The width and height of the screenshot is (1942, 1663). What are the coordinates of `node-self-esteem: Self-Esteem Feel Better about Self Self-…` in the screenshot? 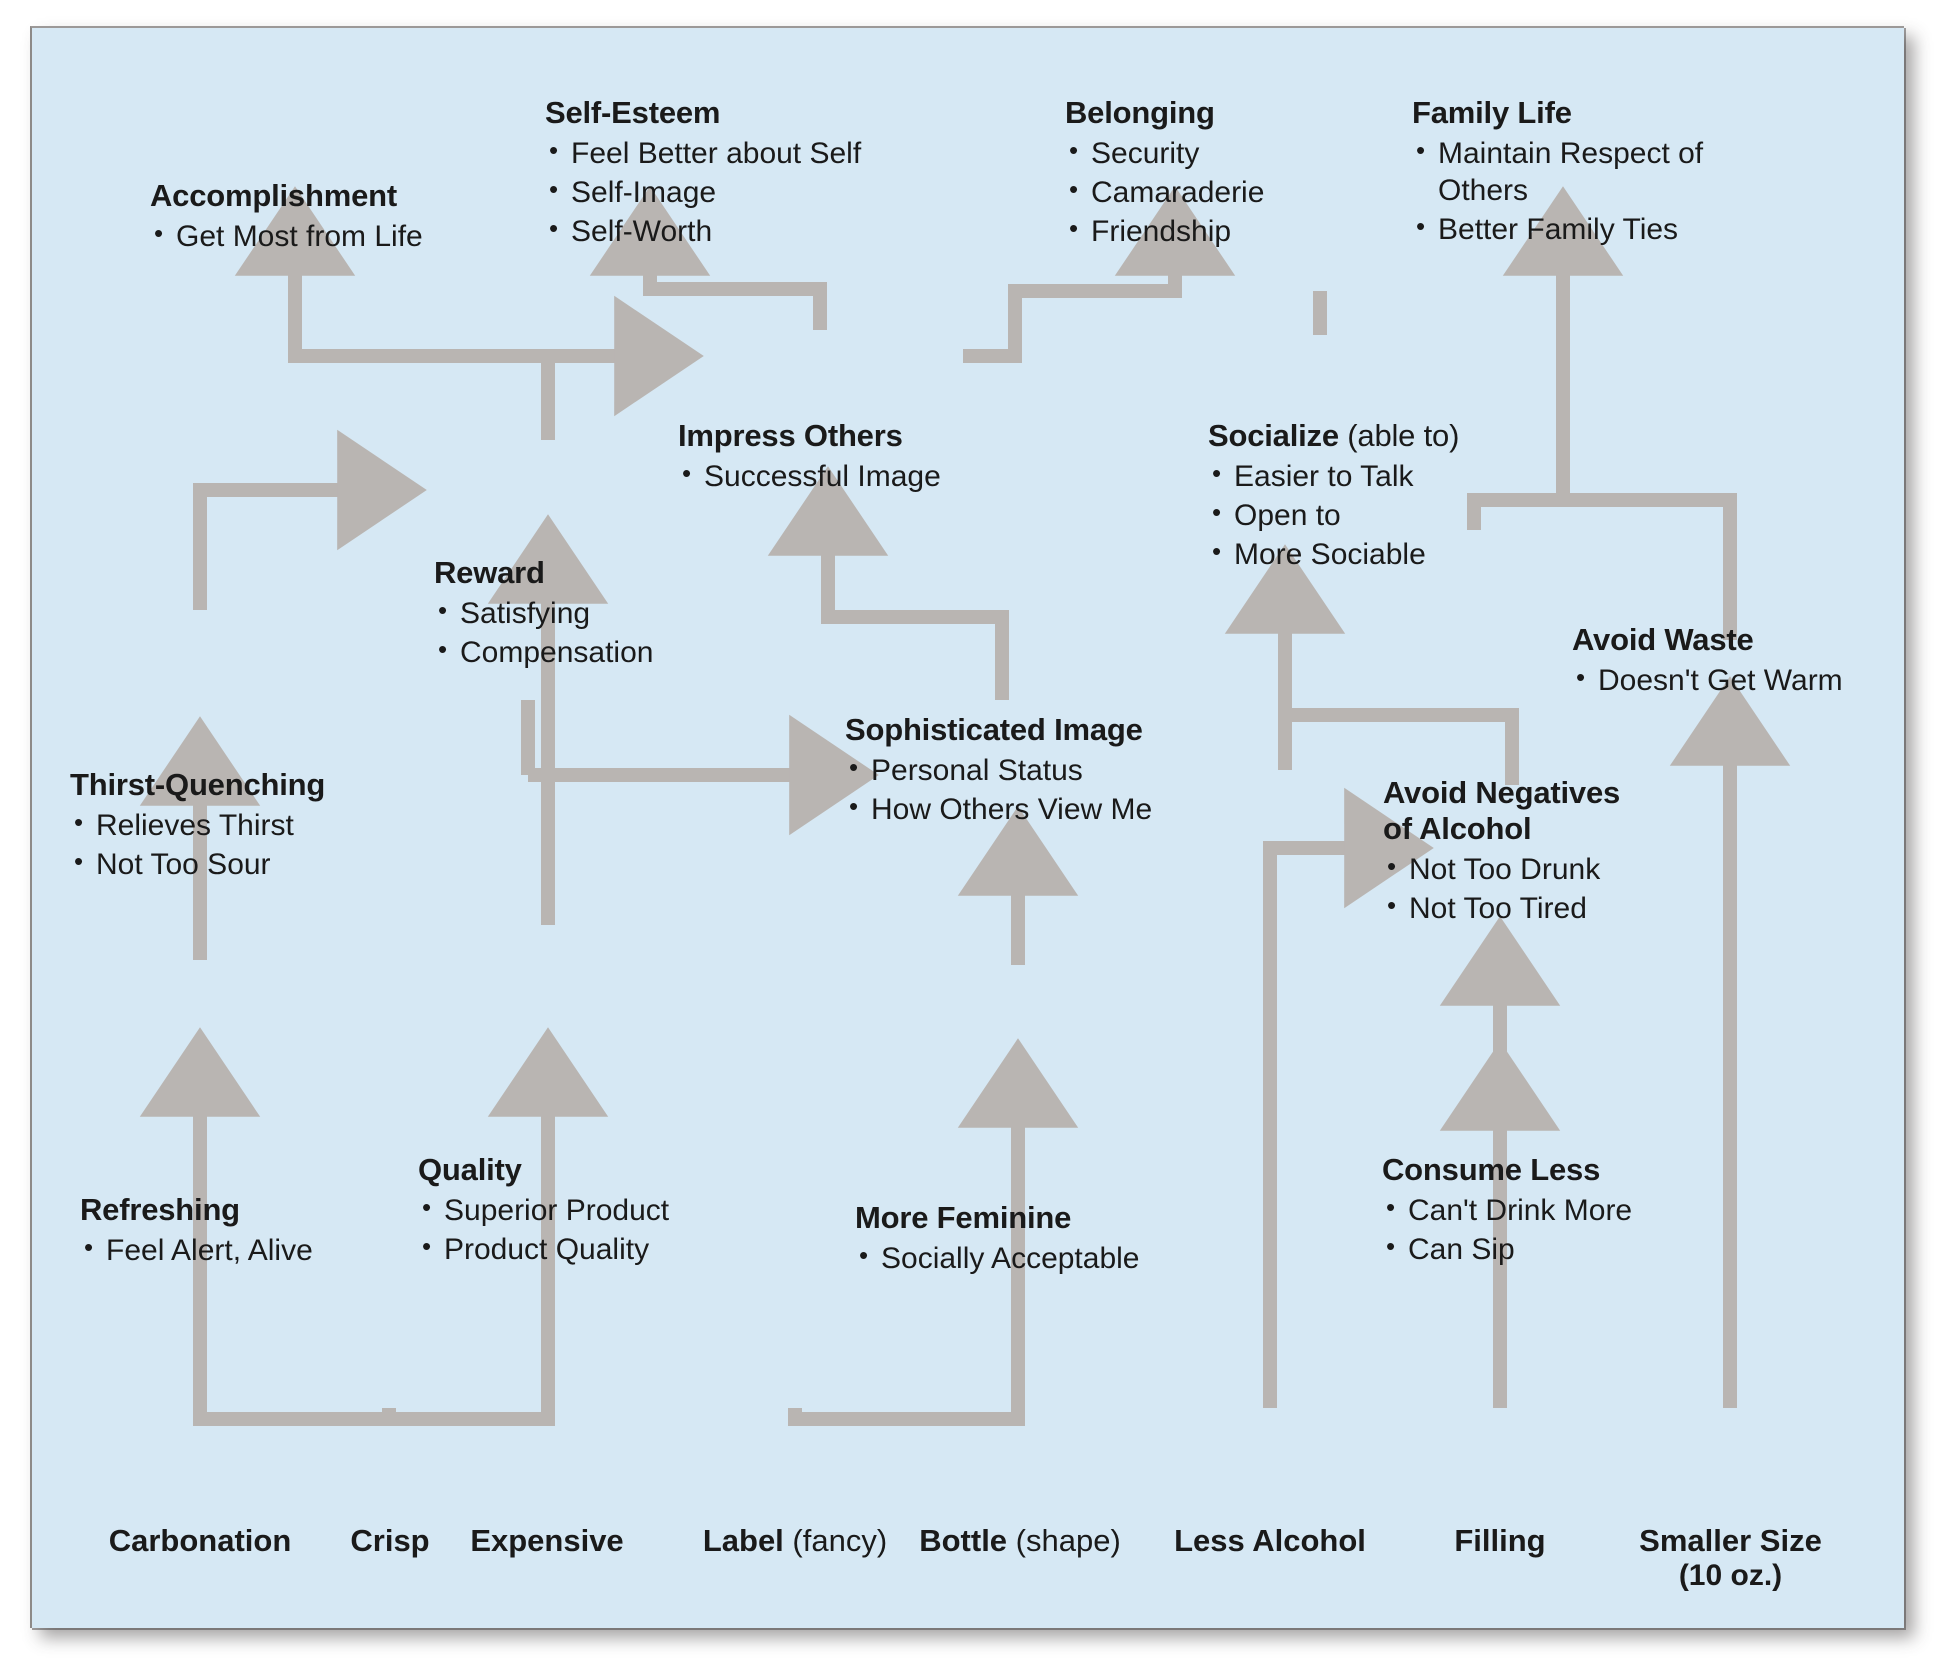 It's located at (703, 173).